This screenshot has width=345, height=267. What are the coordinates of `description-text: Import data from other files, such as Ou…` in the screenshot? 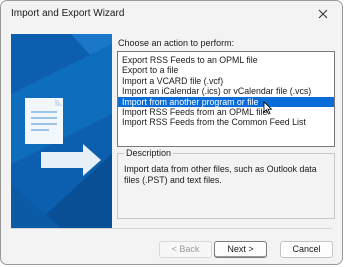 It's located at (220, 174).